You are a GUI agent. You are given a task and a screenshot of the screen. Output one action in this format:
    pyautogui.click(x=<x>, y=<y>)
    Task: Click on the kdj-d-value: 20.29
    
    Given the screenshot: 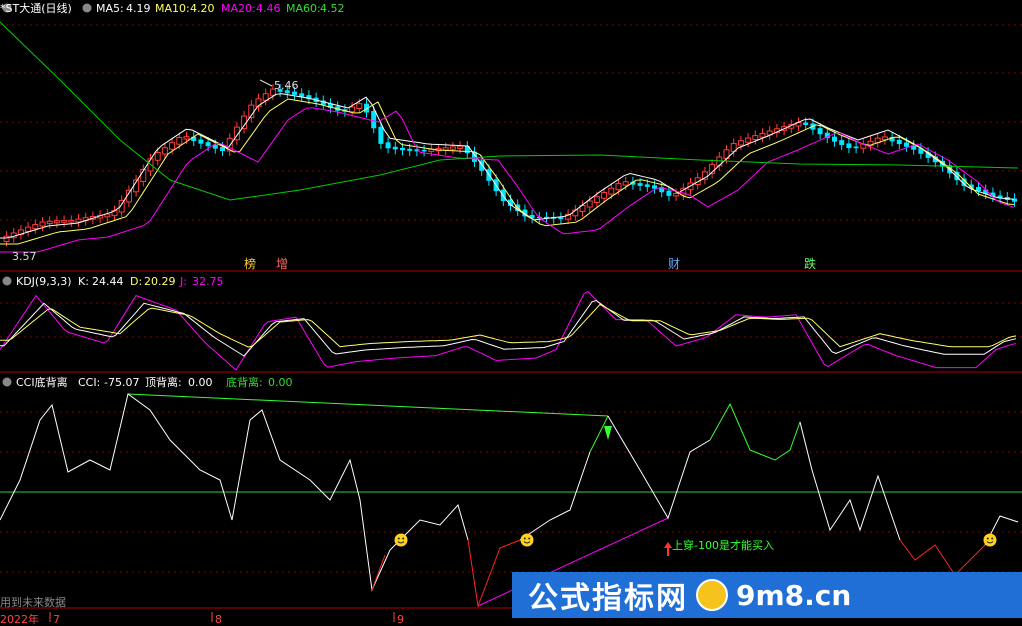 What is the action you would take?
    pyautogui.click(x=160, y=281)
    